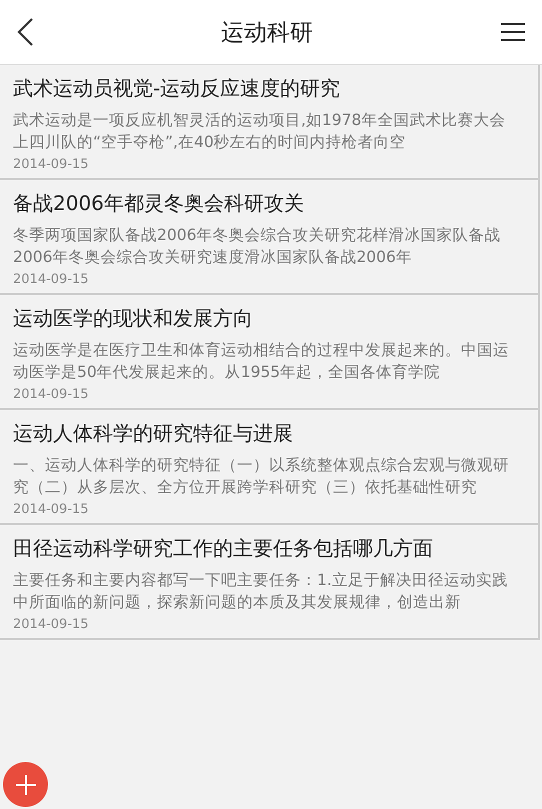 The width and height of the screenshot is (542, 809). Describe the element at coordinates (261, 361) in the screenshot. I see `article-summary: 运动医学是在医疗卫生和体育运动相结合的过程中发展起来的。中国运动医学是50年代发展起来的。从1955年起，全国各体育学院` at that location.